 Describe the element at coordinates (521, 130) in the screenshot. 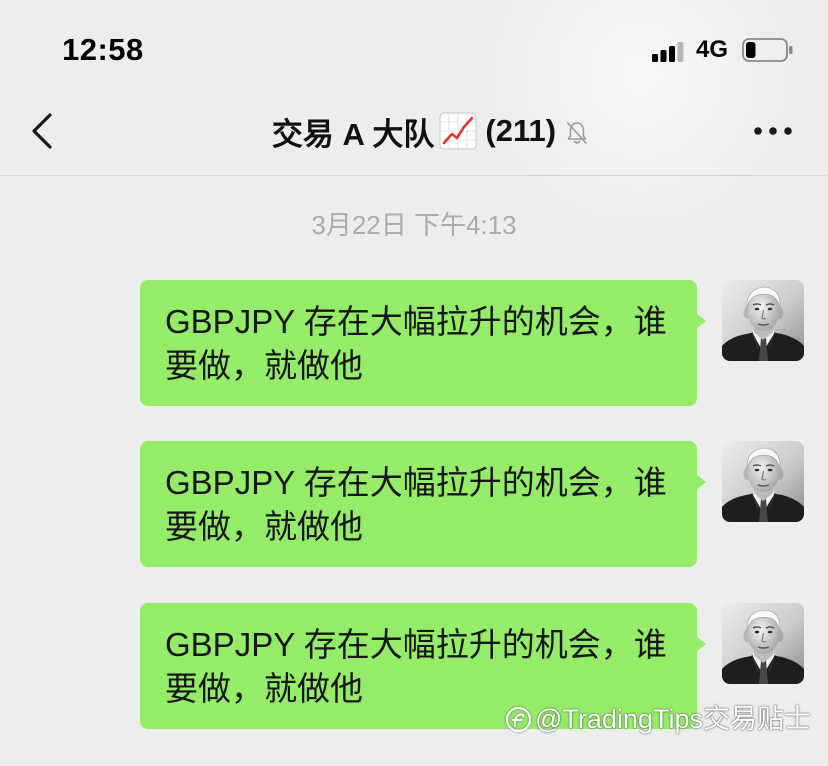

I see `member-count: (211)` at that location.